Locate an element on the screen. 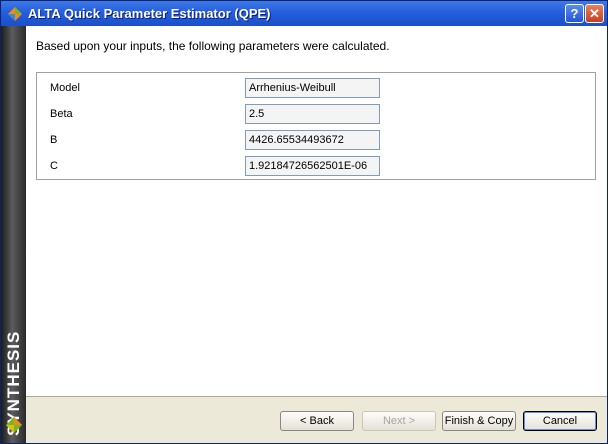 The height and width of the screenshot is (444, 608). param-row-c: C 1.92184726562501E-06 is located at coordinates (316, 166).